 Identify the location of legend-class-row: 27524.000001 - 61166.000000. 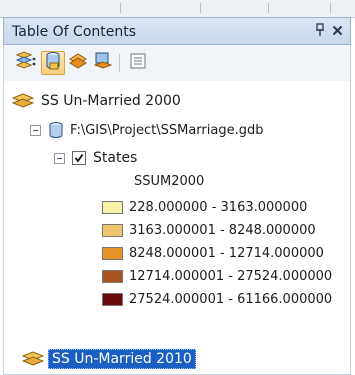
(217, 299).